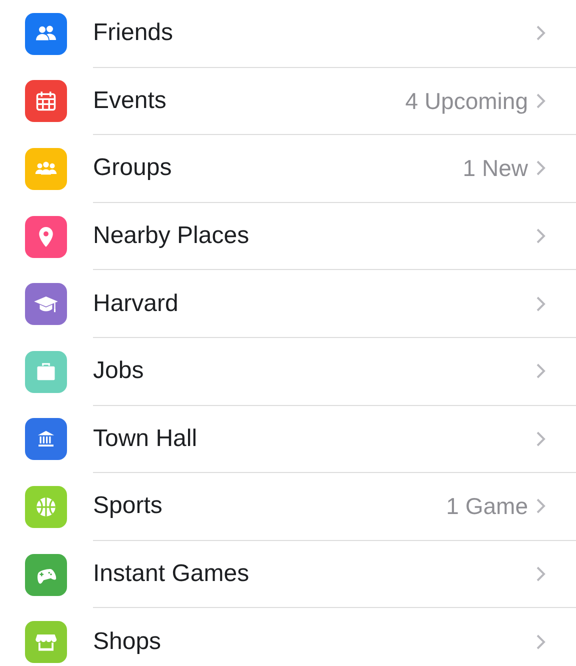 Image resolution: width=576 pixels, height=666 pixels. I want to click on menu-item: Nearby Places, so click(314, 236).